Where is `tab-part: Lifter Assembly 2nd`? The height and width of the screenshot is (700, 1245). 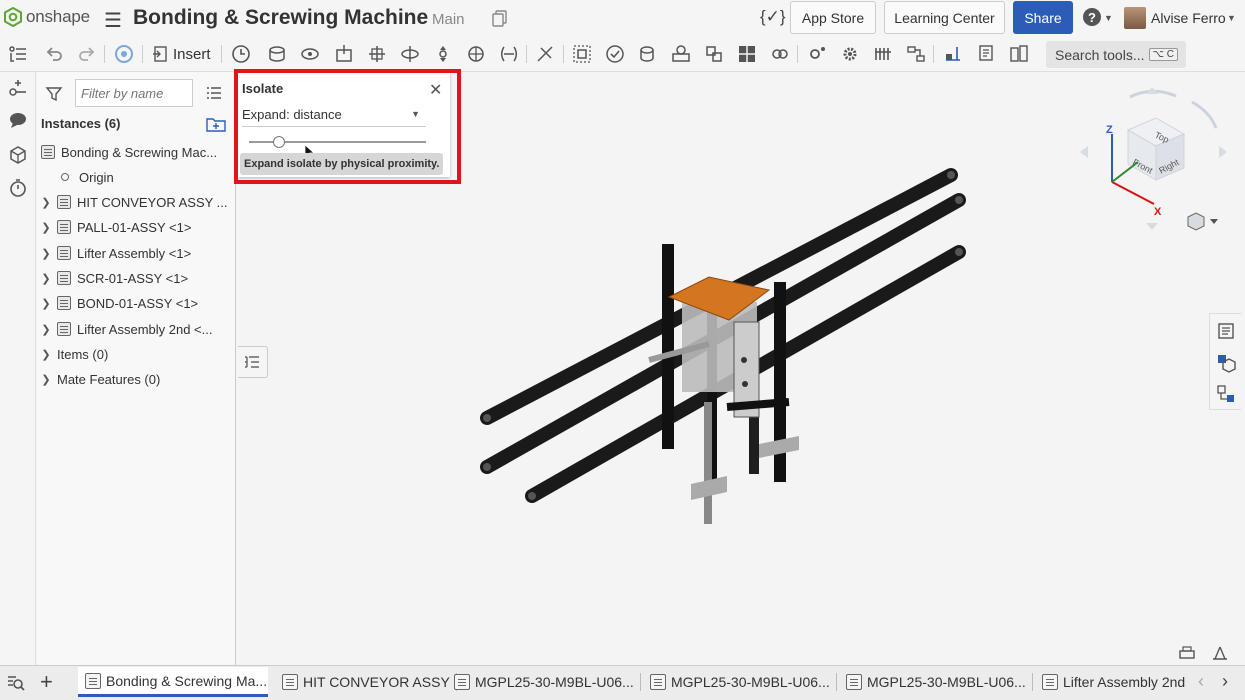
tab-part: Lifter Assembly 2nd is located at coordinates (1113, 682).